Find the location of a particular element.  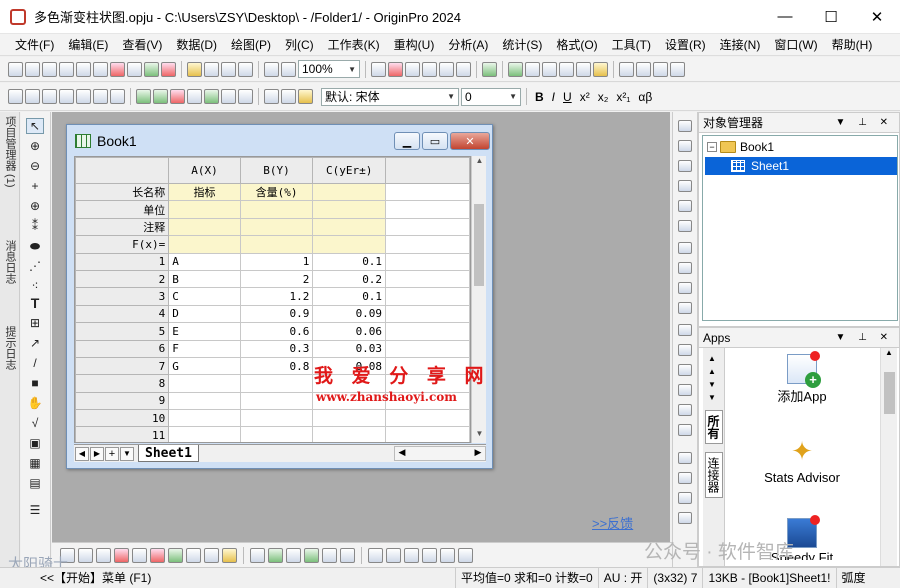

cell-a is located at coordinates (204, 418).